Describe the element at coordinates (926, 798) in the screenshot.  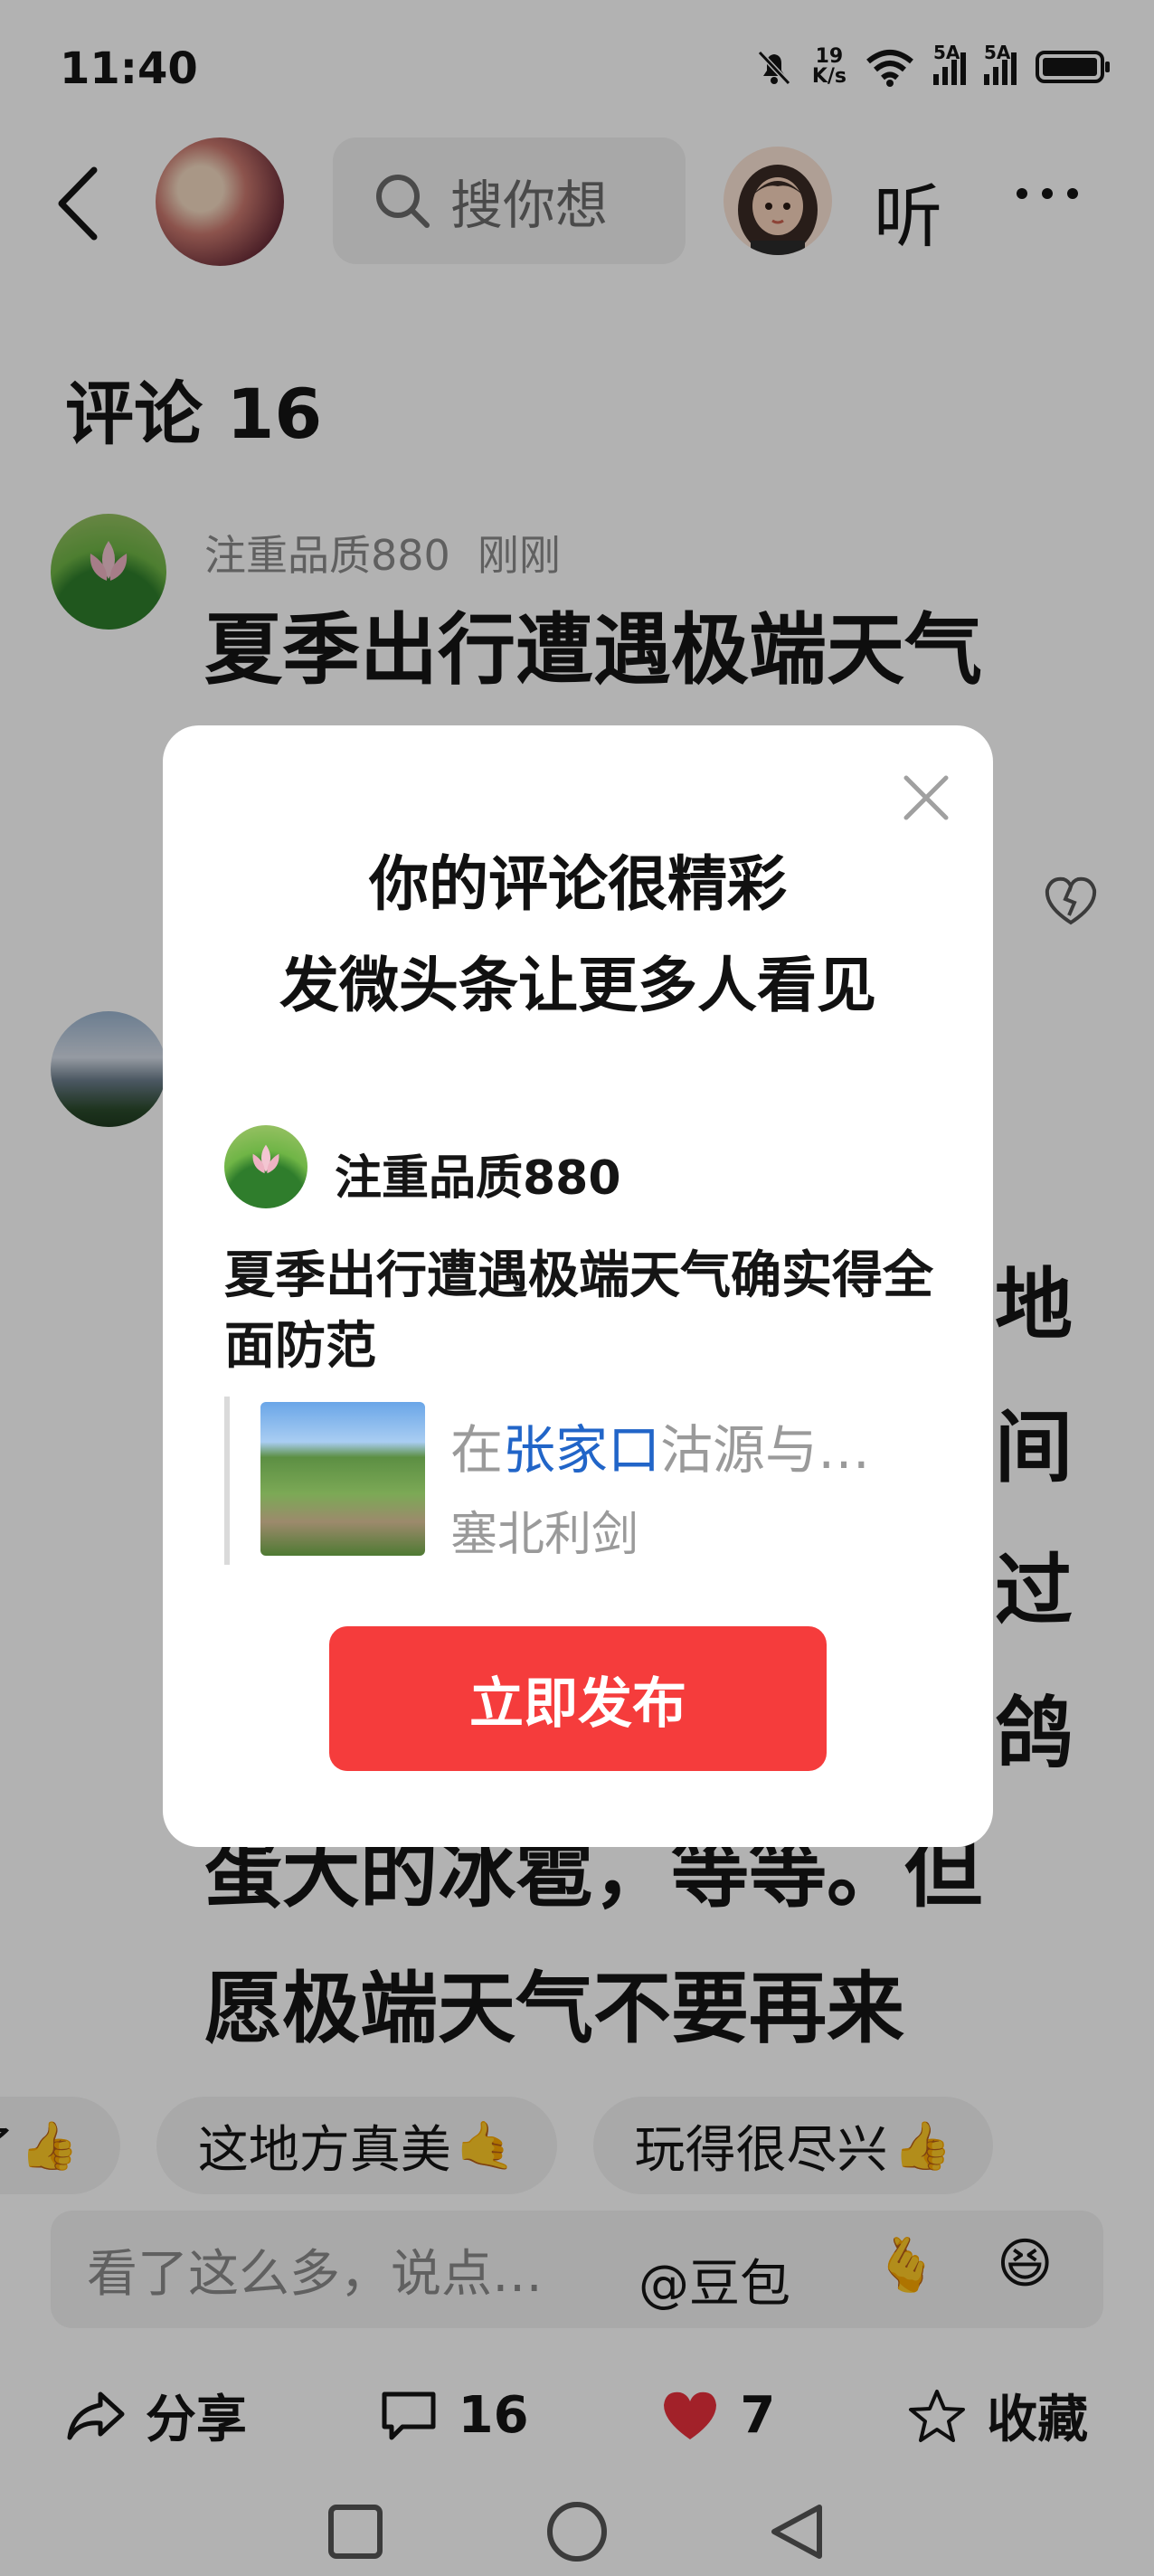
I see `close-icon` at that location.